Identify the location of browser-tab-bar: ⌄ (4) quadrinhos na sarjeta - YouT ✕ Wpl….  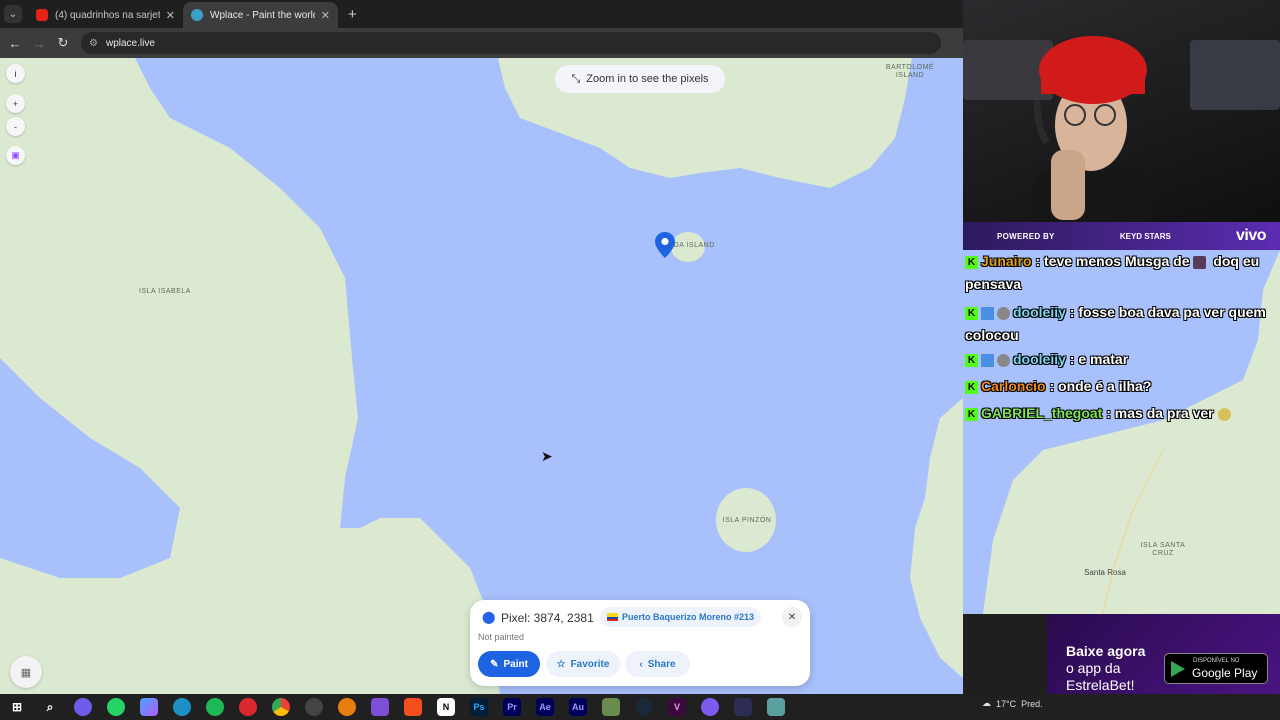
(481, 14).